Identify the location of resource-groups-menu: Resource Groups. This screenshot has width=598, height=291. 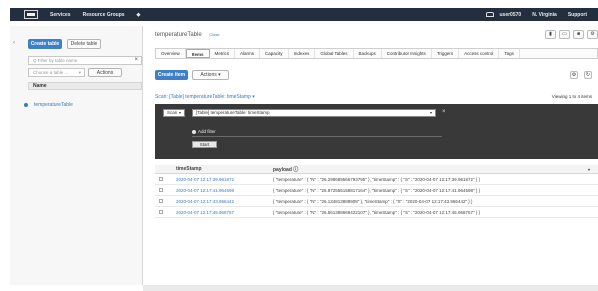
(104, 15).